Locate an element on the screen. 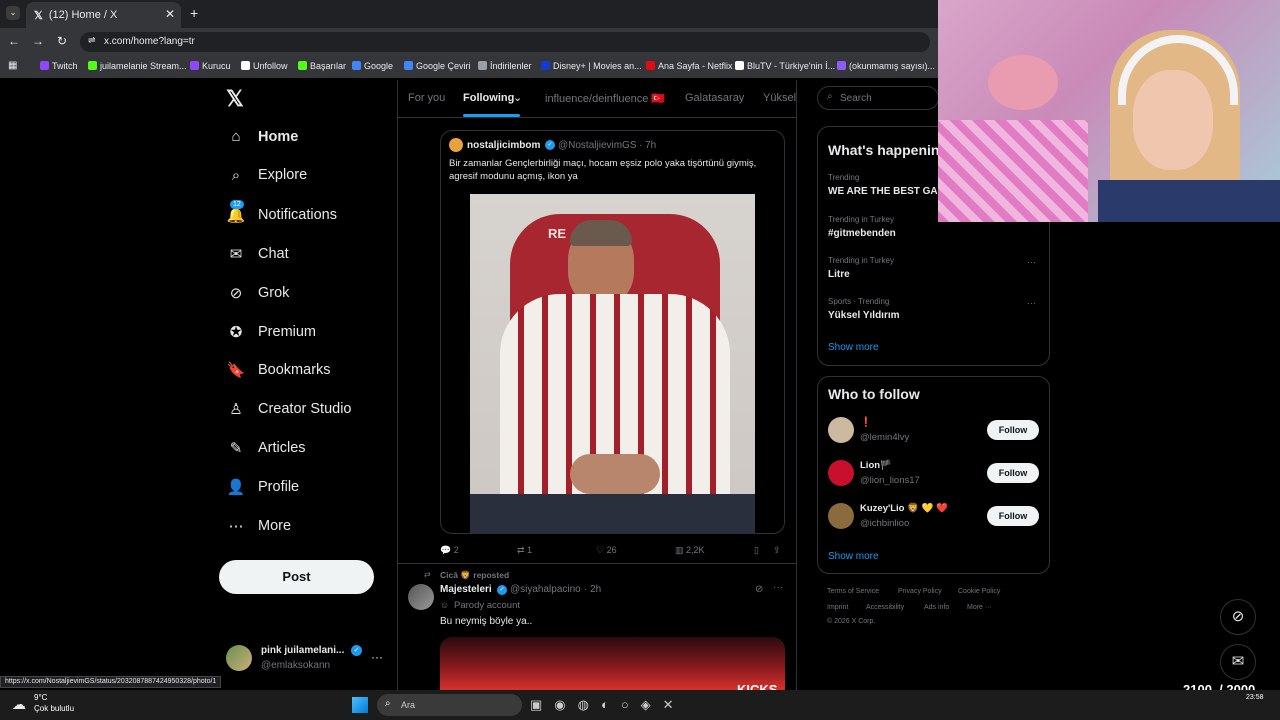 The width and height of the screenshot is (1280, 720). post2-author-name: Majesteleri is located at coordinates (466, 589).